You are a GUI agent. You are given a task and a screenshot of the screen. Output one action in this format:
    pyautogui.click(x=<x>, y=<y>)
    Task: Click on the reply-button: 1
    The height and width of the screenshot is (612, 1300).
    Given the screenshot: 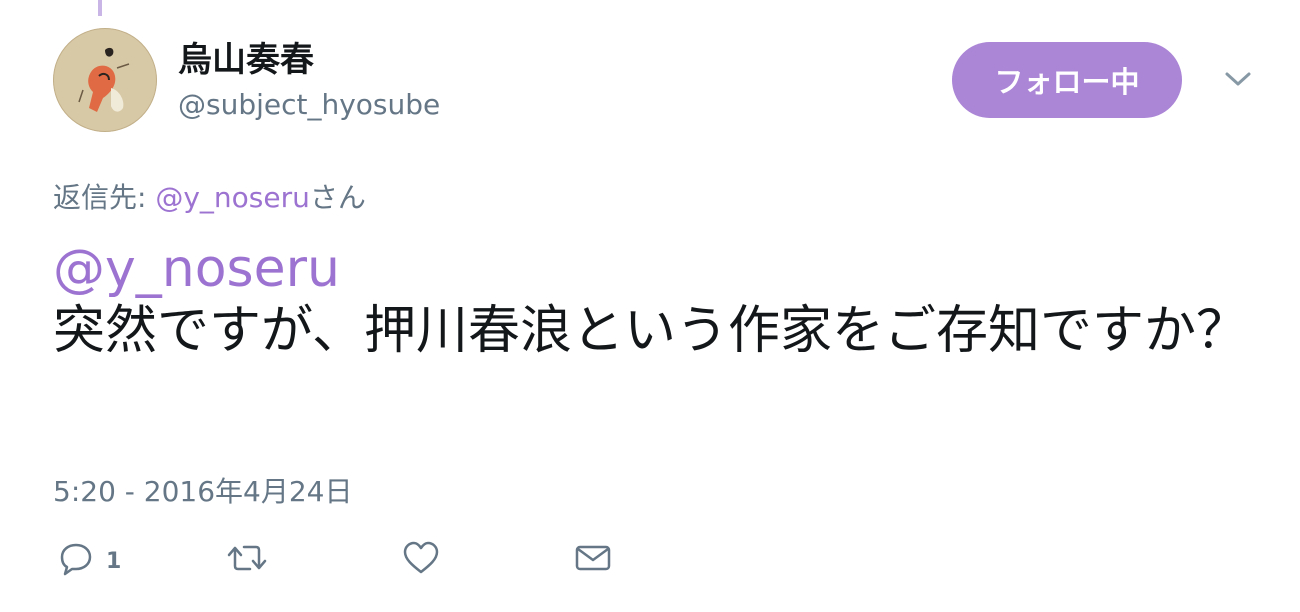 What is the action you would take?
    pyautogui.click(x=89, y=558)
    